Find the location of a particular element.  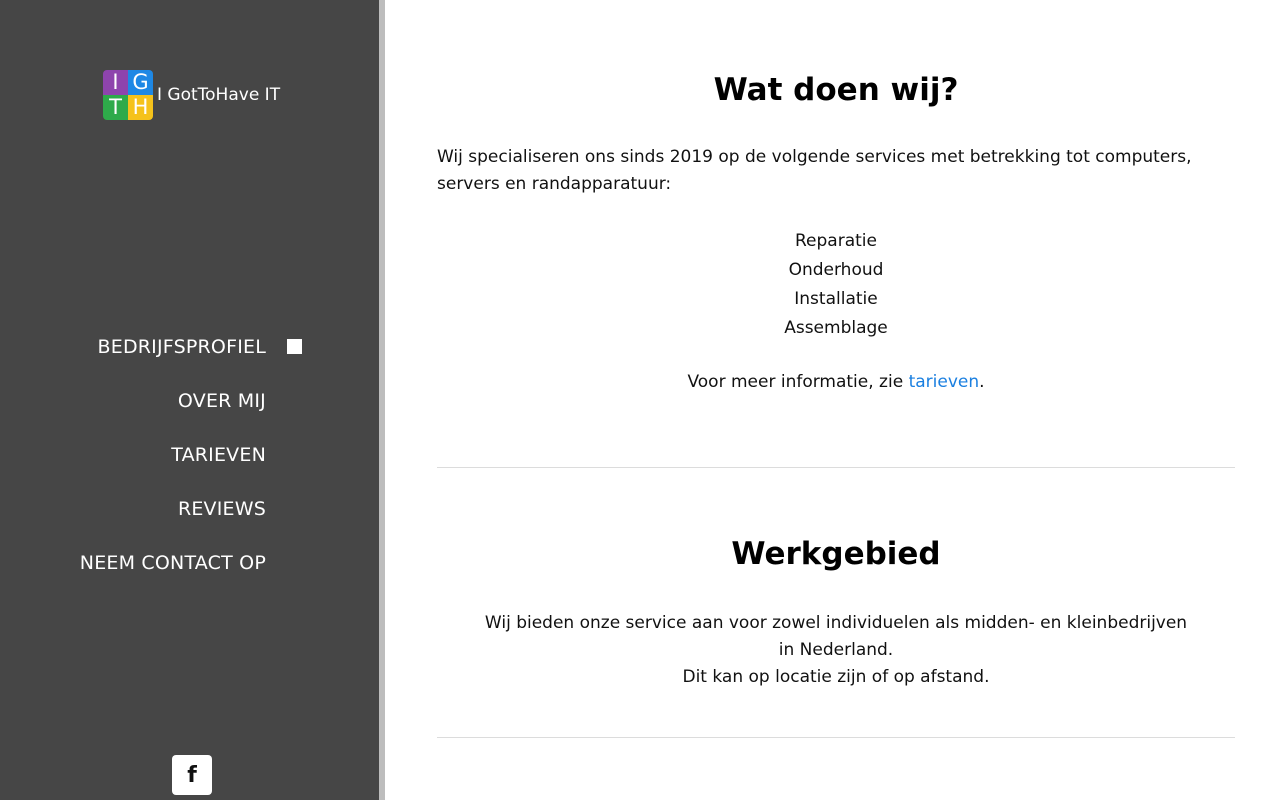

brand-logo-link: I G T H I GotToHave IT is located at coordinates (191, 95).